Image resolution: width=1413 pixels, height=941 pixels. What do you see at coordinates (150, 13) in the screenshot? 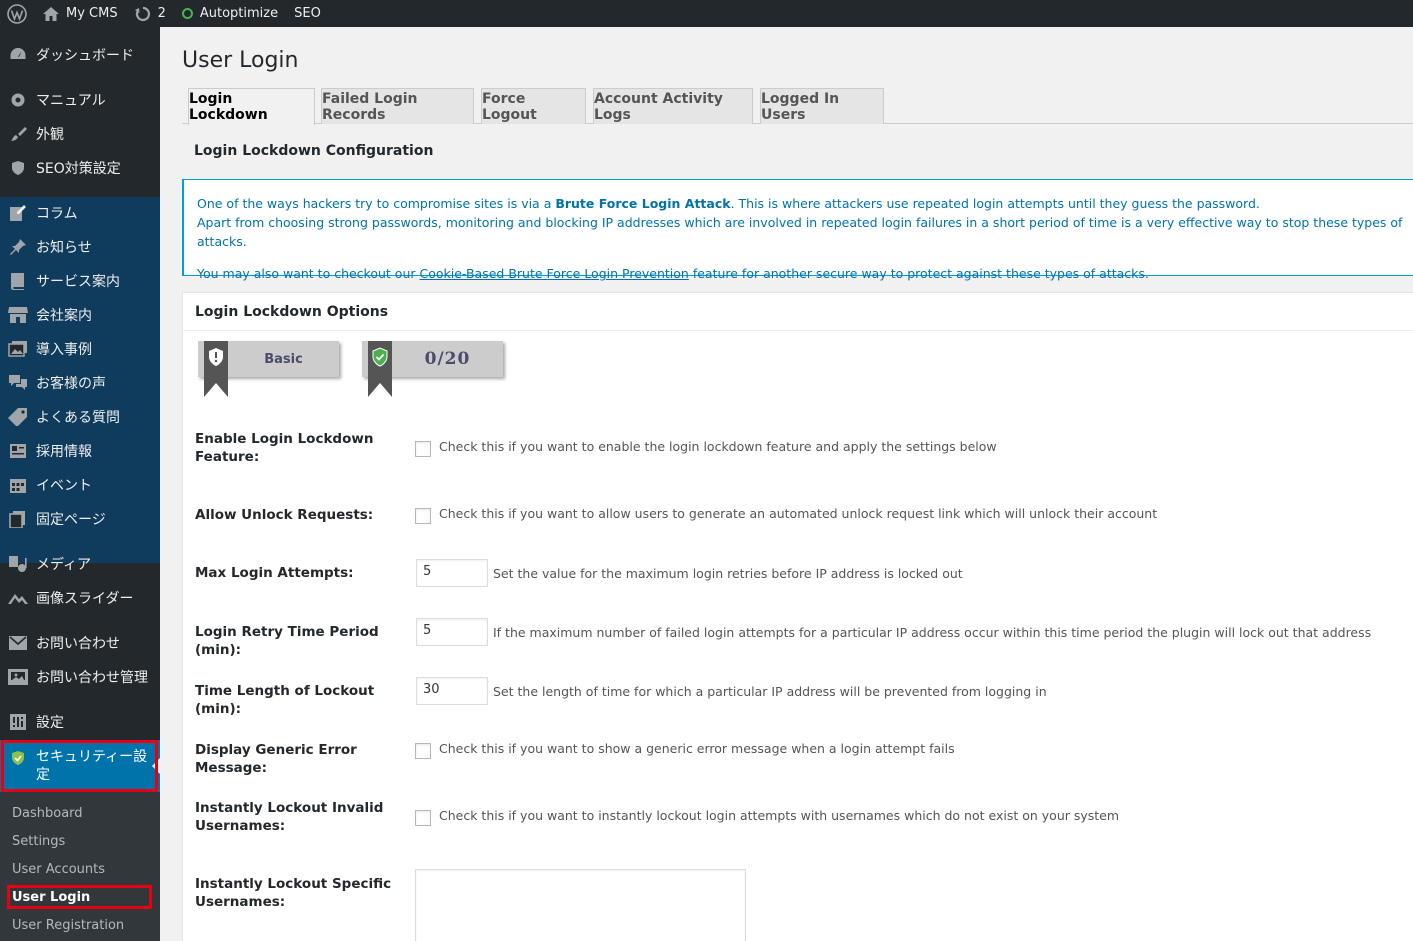
I see `updates-link: 2` at bounding box center [150, 13].